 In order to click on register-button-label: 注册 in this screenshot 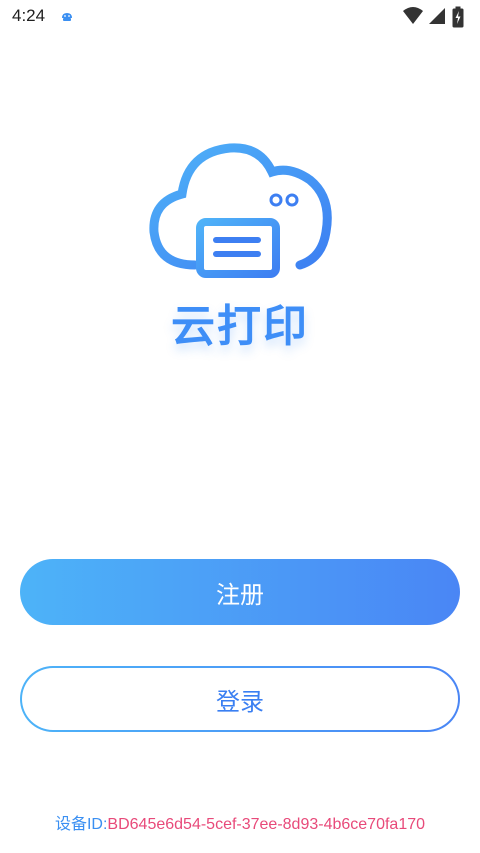, I will do `click(240, 594)`.